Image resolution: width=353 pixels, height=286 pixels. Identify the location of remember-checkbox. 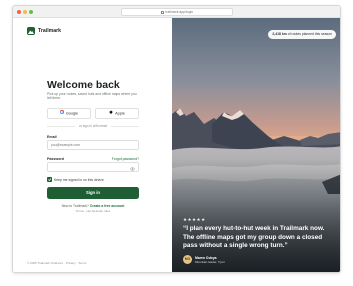
(49, 179).